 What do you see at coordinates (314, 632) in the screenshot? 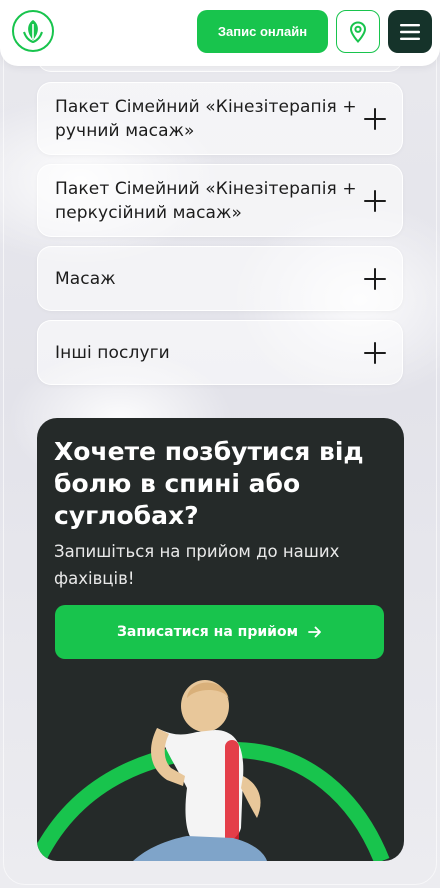
I see `arrow-right-icon` at bounding box center [314, 632].